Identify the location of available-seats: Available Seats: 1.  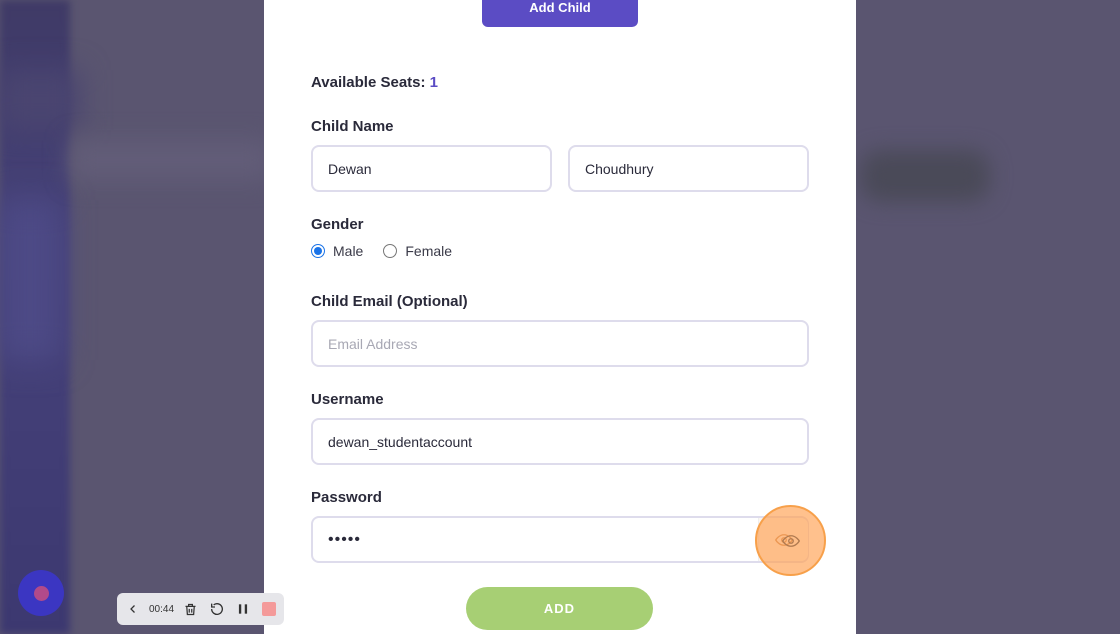
(374, 82).